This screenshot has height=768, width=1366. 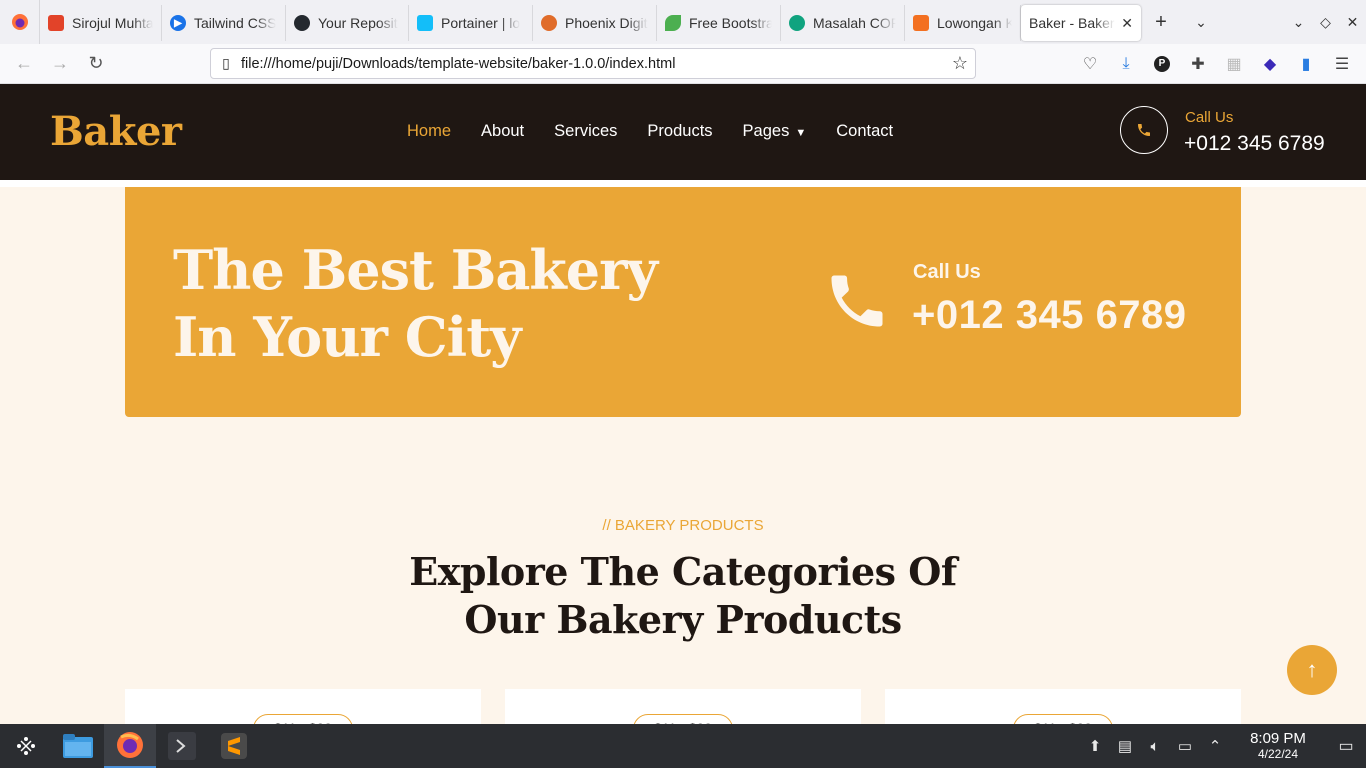 What do you see at coordinates (24, 64) in the screenshot?
I see `back-arrow-icon: ←` at bounding box center [24, 64].